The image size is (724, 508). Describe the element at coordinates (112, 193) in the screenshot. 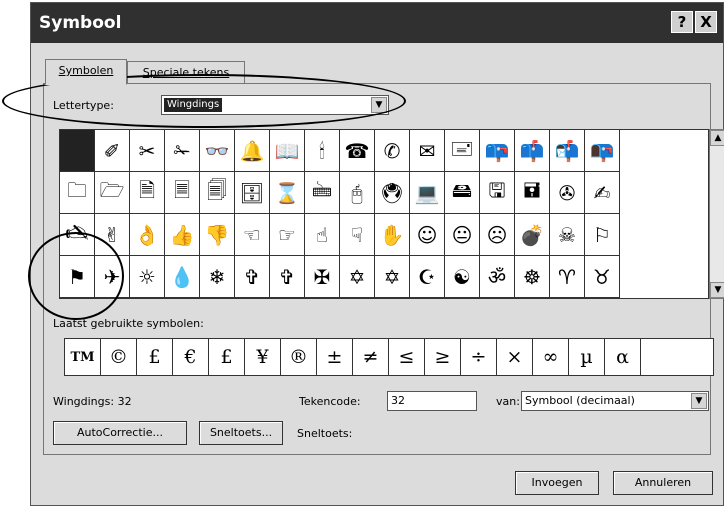

I see `symbol-cell: 🗁` at that location.